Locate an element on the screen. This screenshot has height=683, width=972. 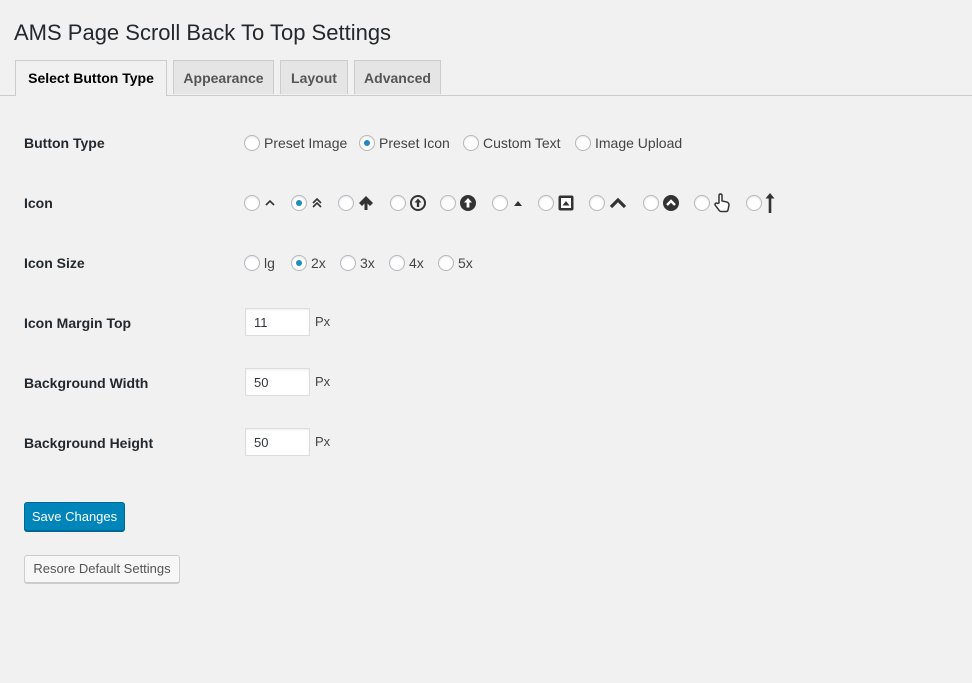
option-label: Preset Icon is located at coordinates (414, 143).